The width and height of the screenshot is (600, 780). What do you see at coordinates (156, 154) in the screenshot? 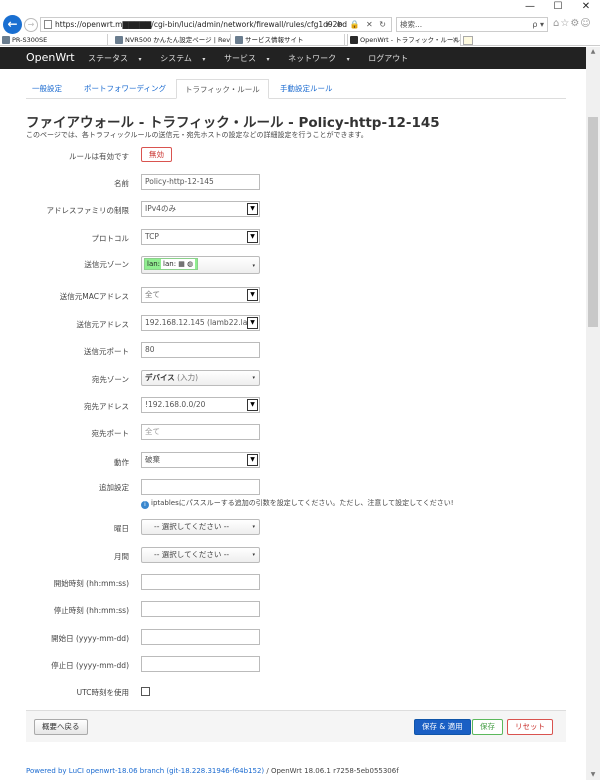
I see `disable-rule-button: 無効` at bounding box center [156, 154].